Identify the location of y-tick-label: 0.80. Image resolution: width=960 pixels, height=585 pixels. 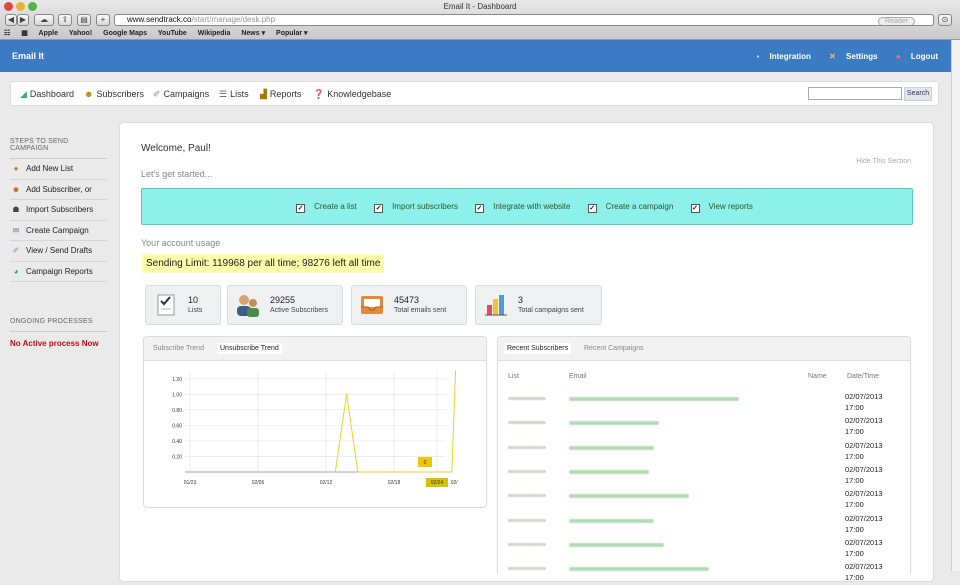
(177, 411).